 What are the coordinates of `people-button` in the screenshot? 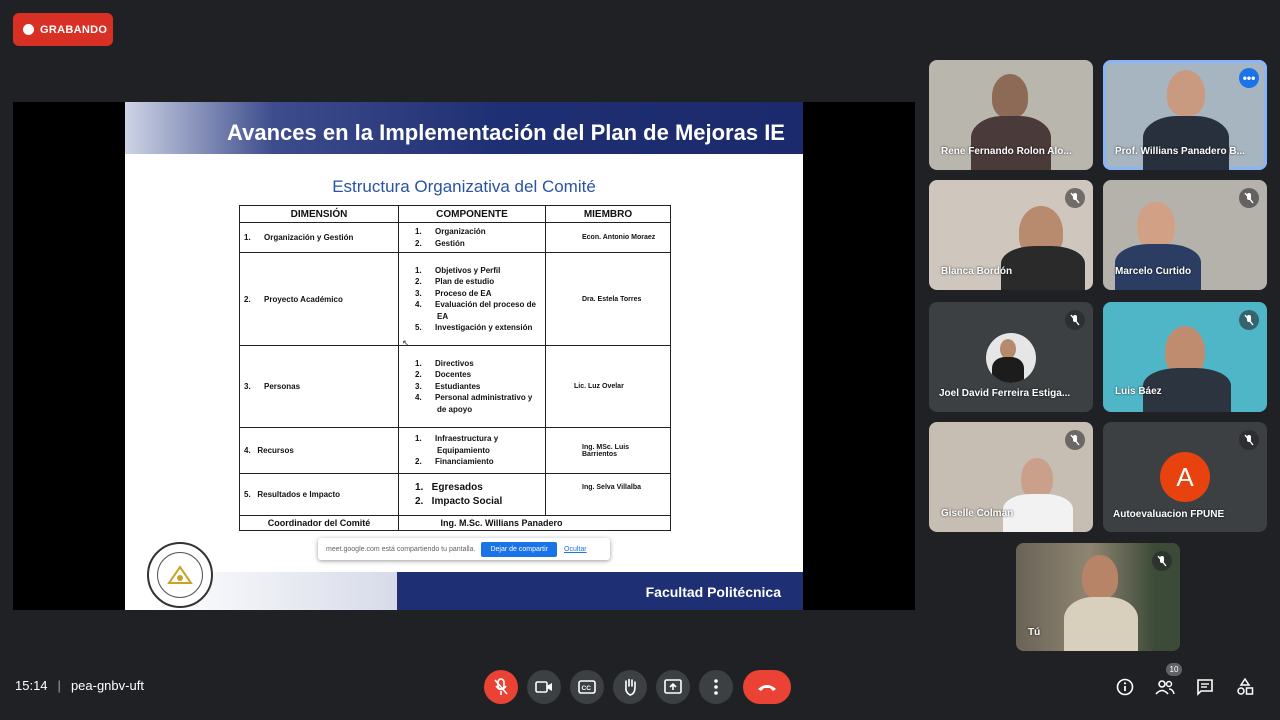 It's located at (1165, 687).